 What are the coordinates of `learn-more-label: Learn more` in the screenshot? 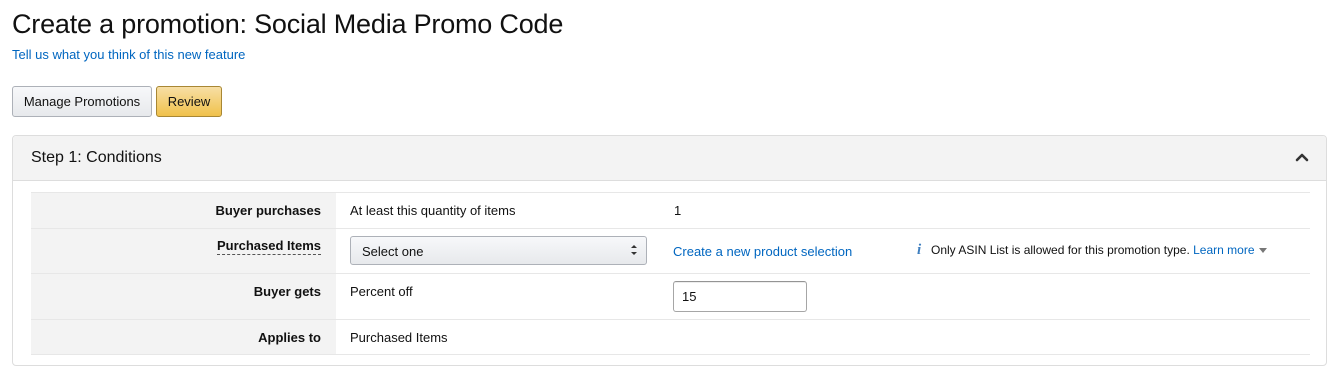 It's located at (1224, 250).